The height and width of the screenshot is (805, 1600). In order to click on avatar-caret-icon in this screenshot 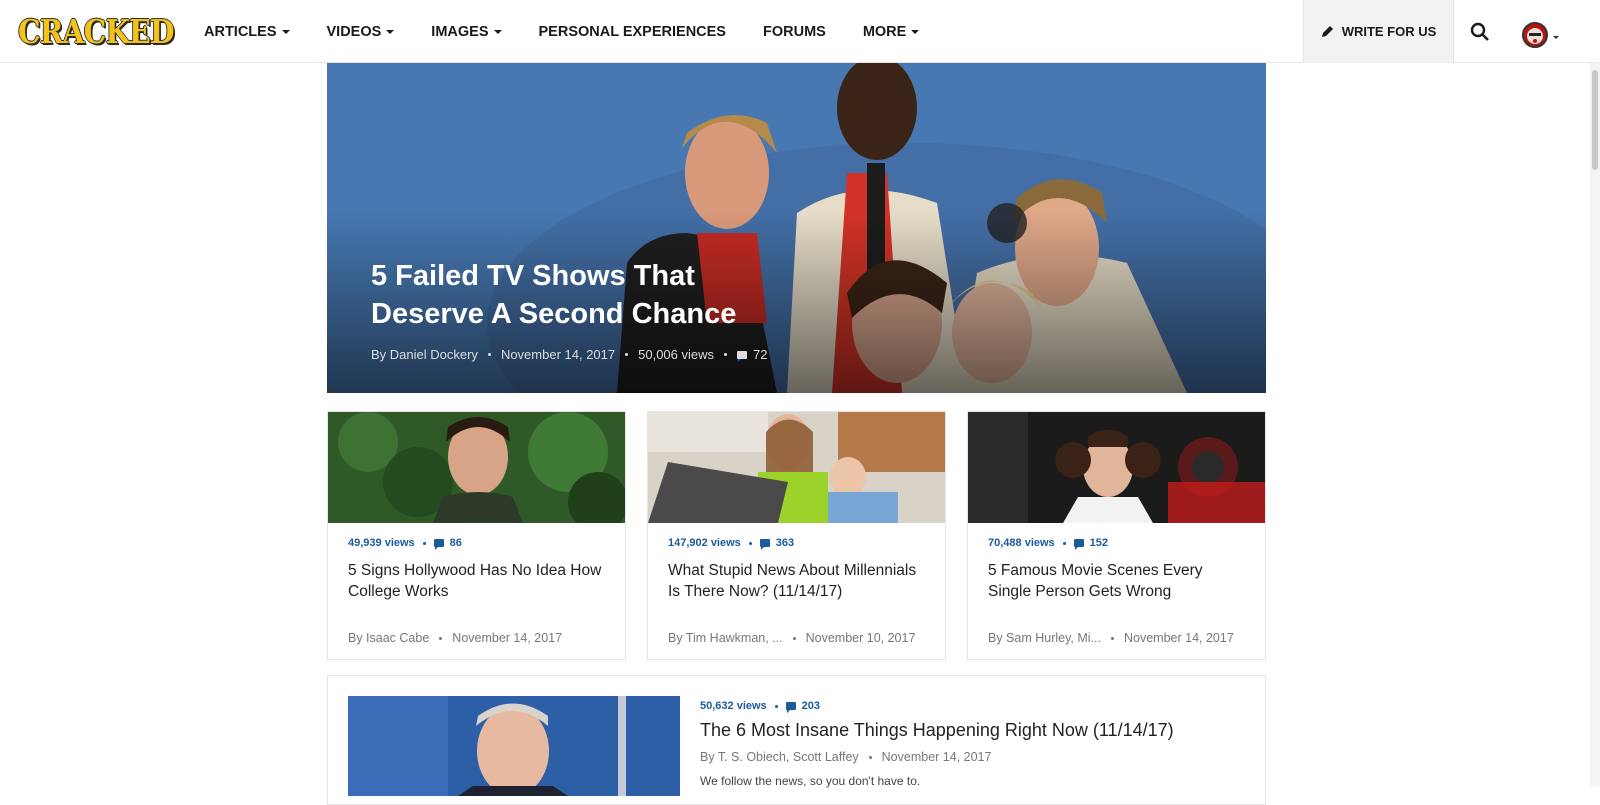, I will do `click(1556, 37)`.